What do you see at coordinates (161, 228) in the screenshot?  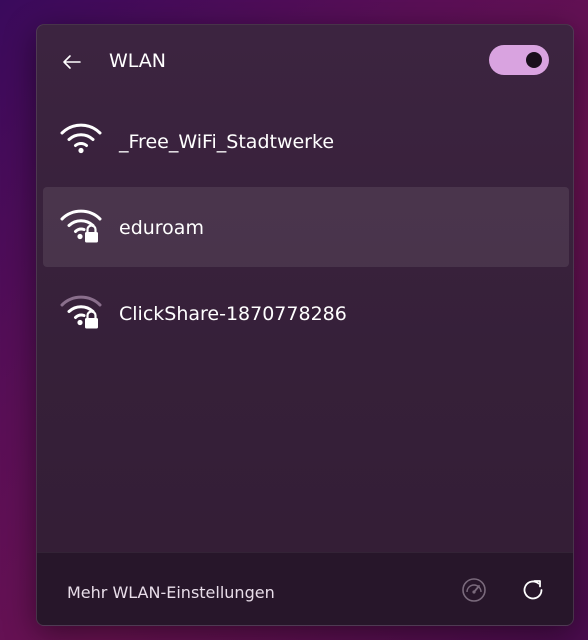 I see `network-name: eduroam` at bounding box center [161, 228].